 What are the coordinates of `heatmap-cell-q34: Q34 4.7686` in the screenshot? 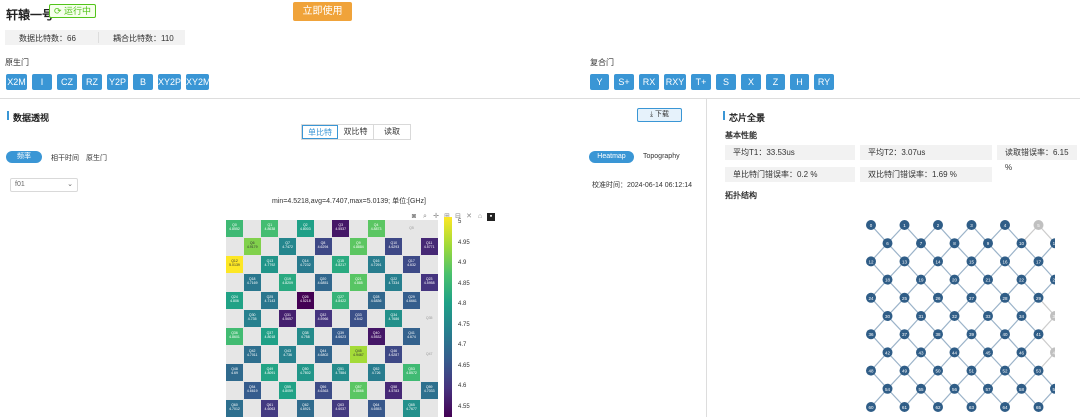 It's located at (394, 318).